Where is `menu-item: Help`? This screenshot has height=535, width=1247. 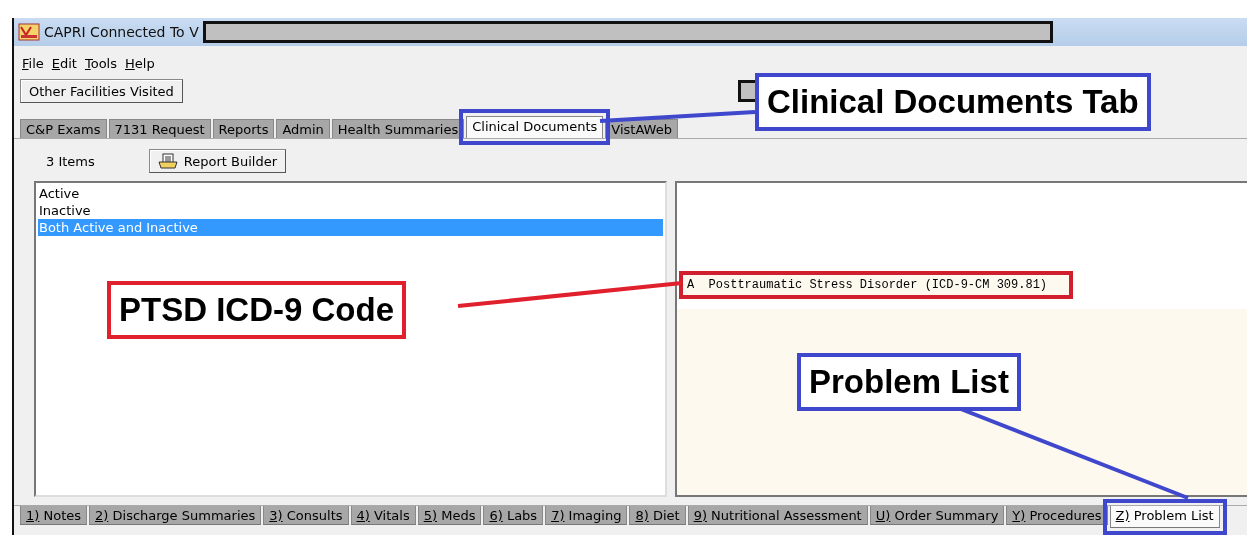
menu-item: Help is located at coordinates (140, 63).